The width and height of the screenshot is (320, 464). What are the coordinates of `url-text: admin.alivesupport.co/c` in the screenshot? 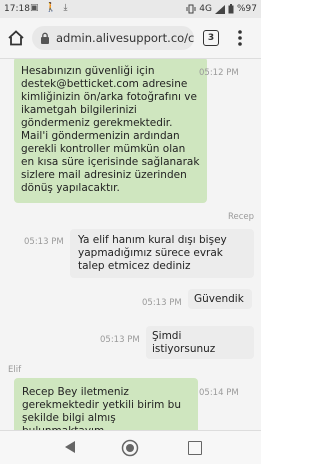 It's located at (125, 38).